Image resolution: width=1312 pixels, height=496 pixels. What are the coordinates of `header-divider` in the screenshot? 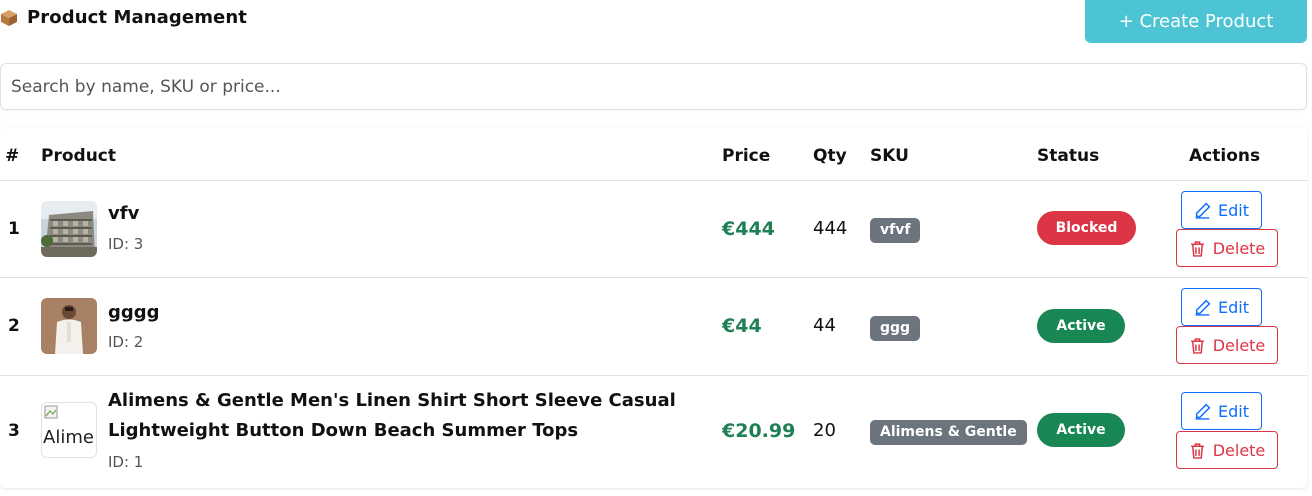 It's located at (653, 180).